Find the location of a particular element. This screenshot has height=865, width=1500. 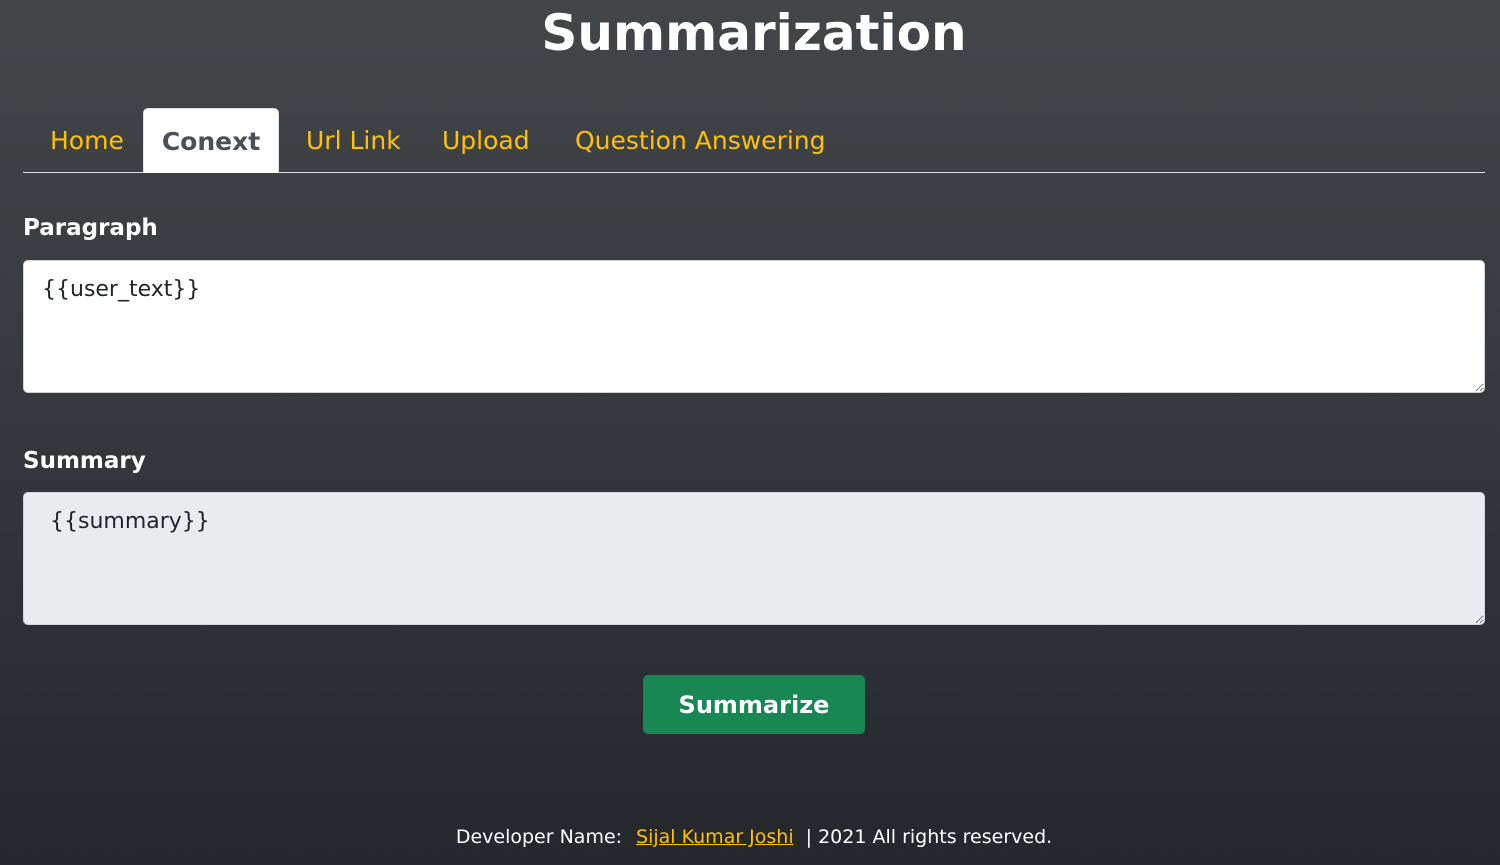

summary-label: Summary is located at coordinates (84, 461).